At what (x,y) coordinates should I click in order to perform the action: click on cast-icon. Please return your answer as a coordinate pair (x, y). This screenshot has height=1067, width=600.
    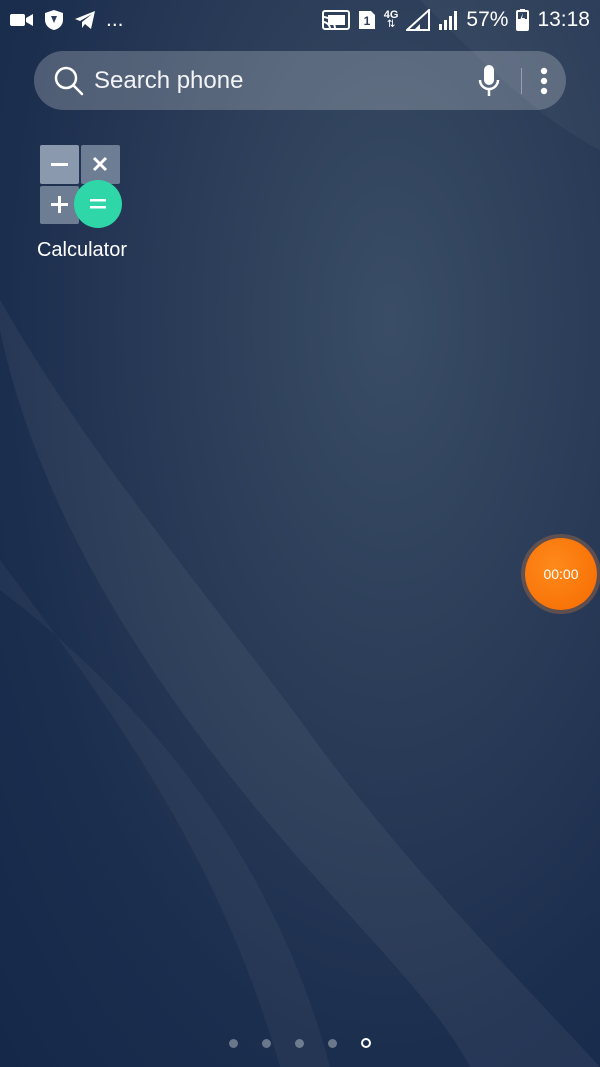
    Looking at the image, I should click on (335, 20).